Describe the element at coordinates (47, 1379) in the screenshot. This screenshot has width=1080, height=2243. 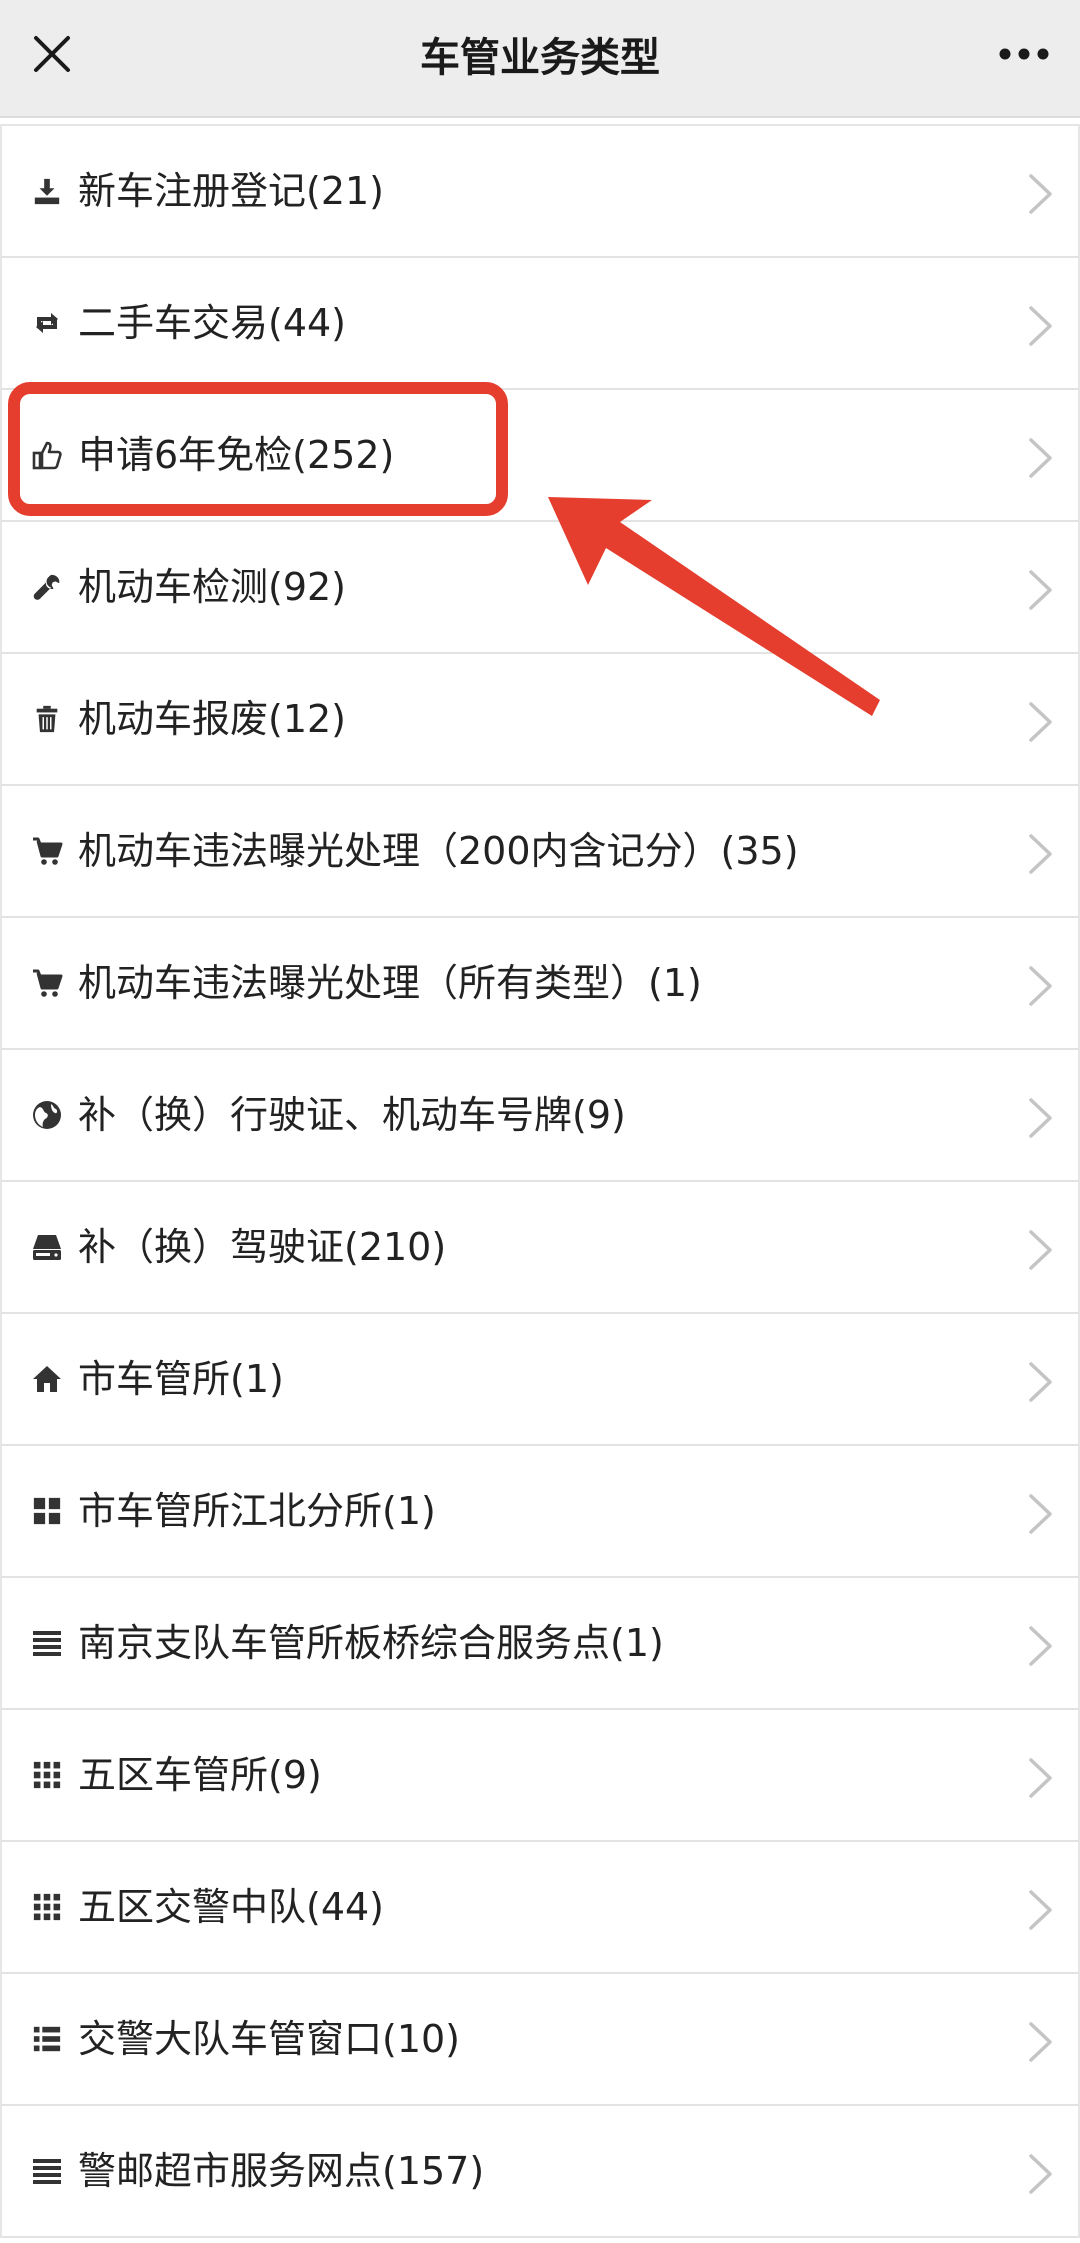
I see `home-icon` at that location.